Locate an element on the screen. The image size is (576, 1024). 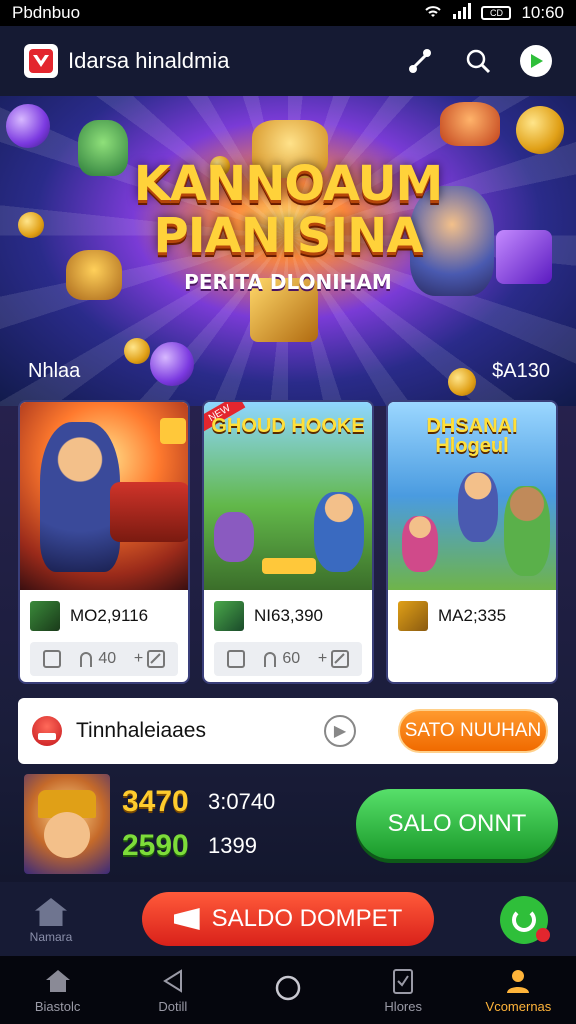
refresh-icon is located at coordinates (524, 920).